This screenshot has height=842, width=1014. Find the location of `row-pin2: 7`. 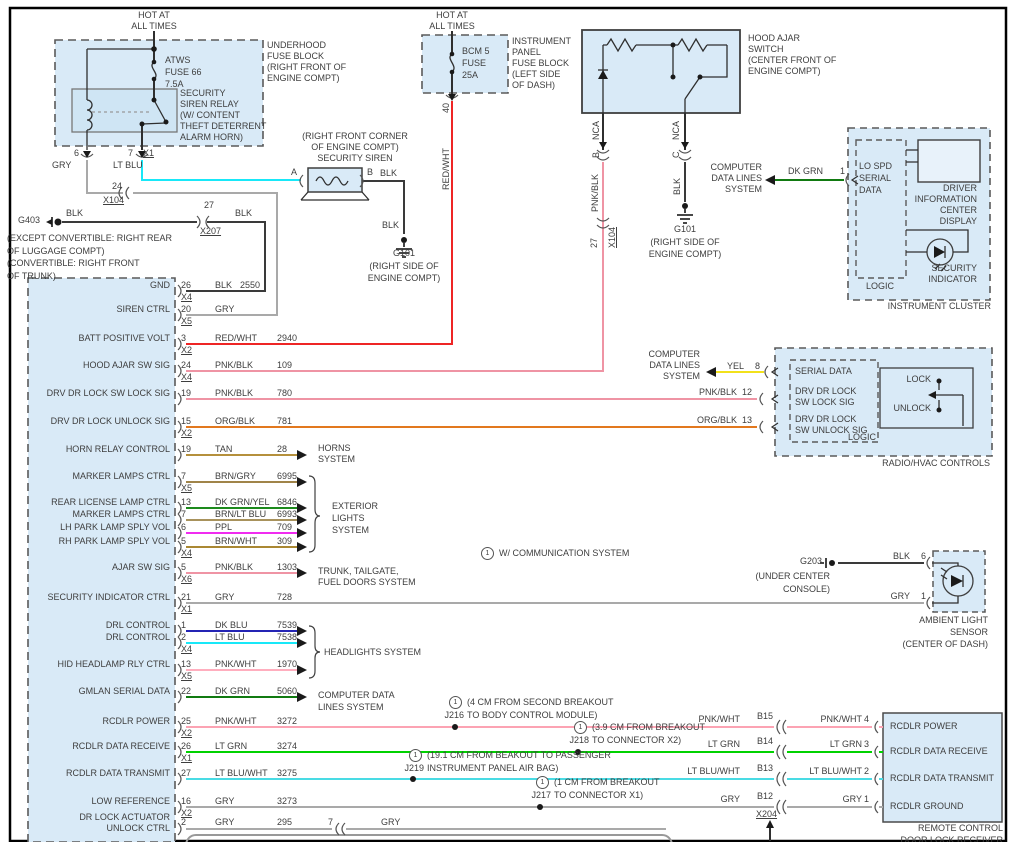

row-pin2: 7 is located at coordinates (331, 822).